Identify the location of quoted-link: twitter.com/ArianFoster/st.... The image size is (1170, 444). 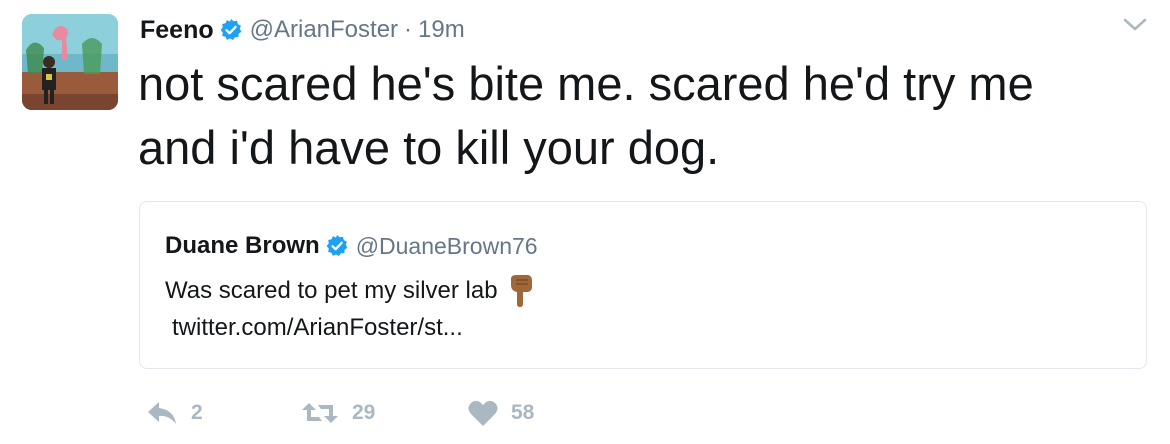
(317, 328).